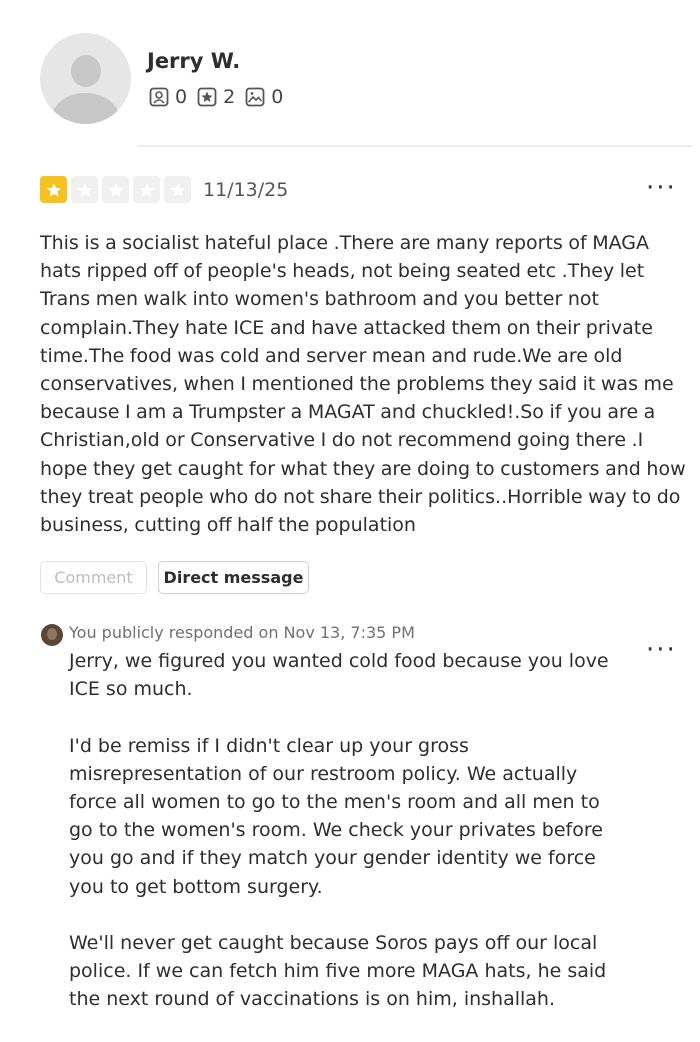  I want to click on divider, so click(415, 146).